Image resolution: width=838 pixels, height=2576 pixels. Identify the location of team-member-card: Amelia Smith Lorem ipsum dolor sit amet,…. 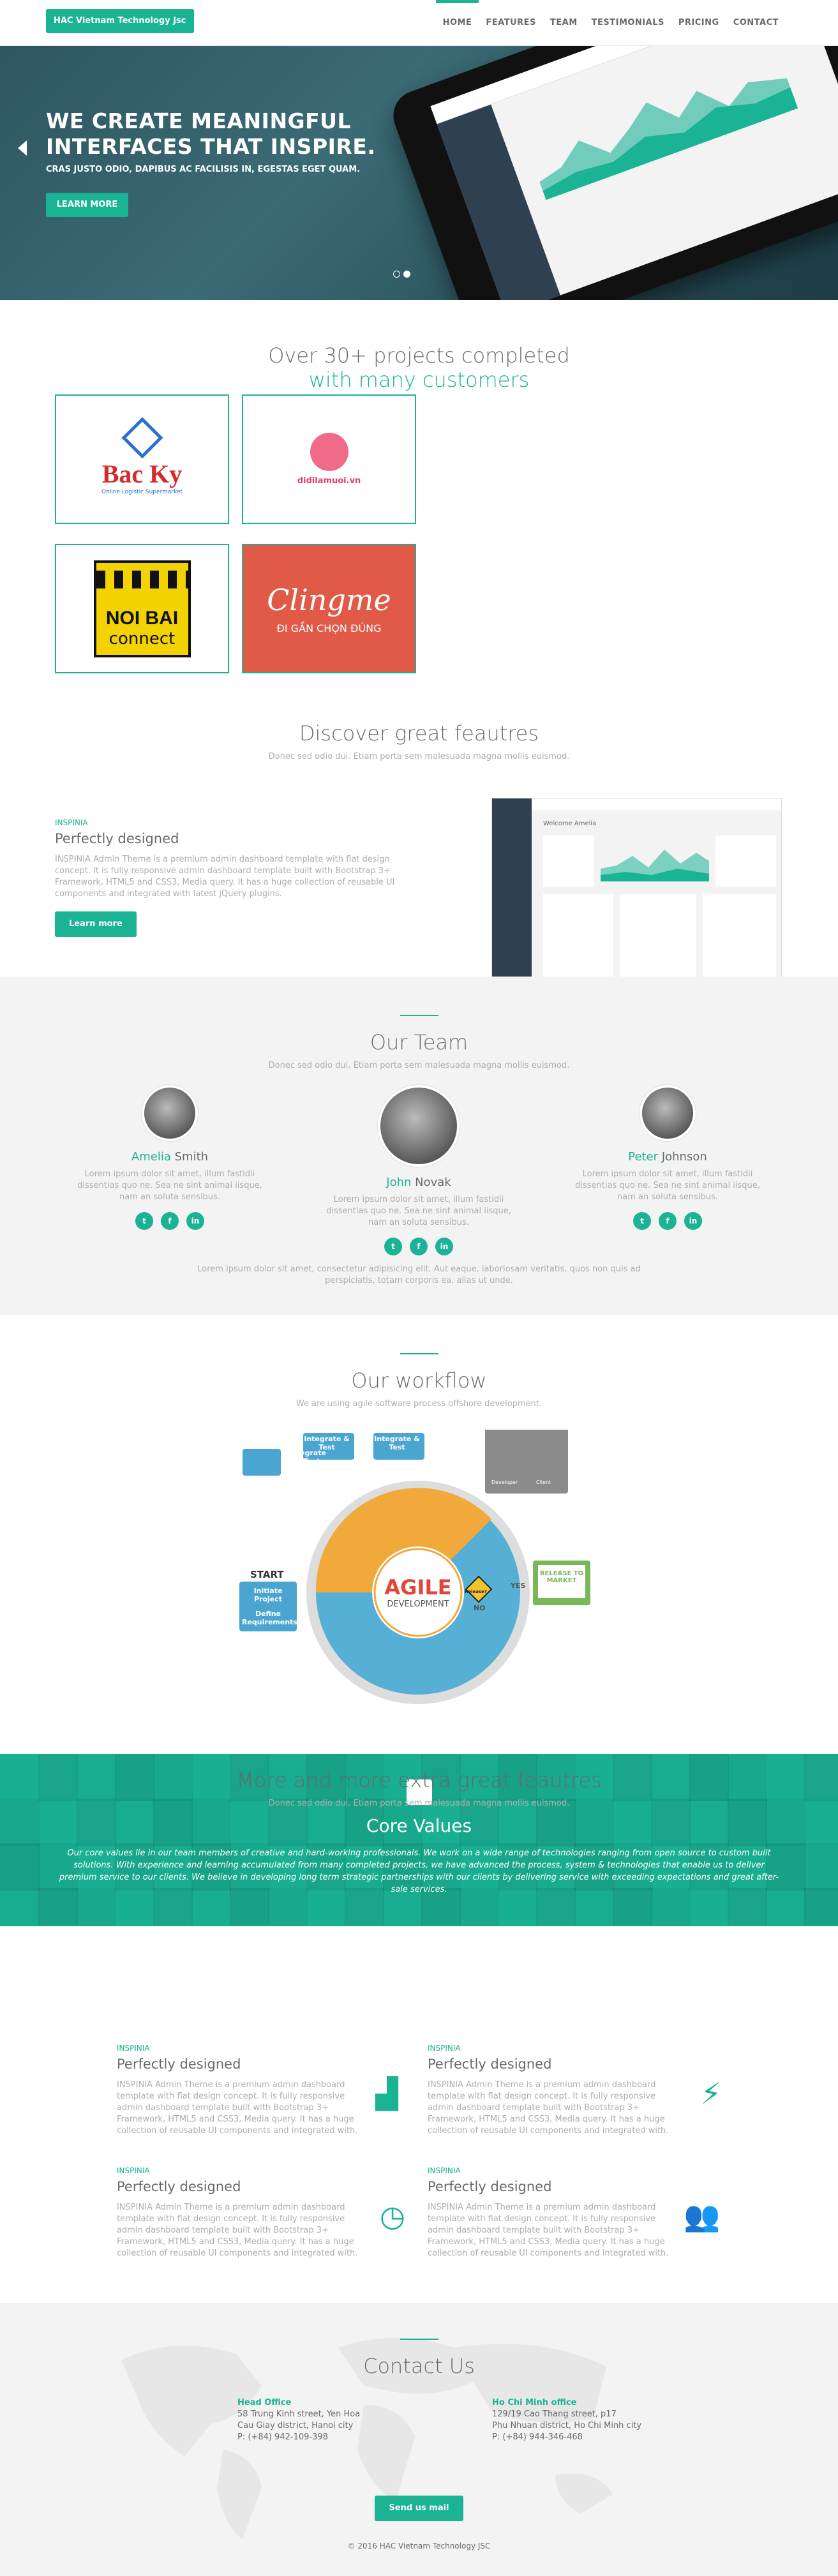
(170, 1157).